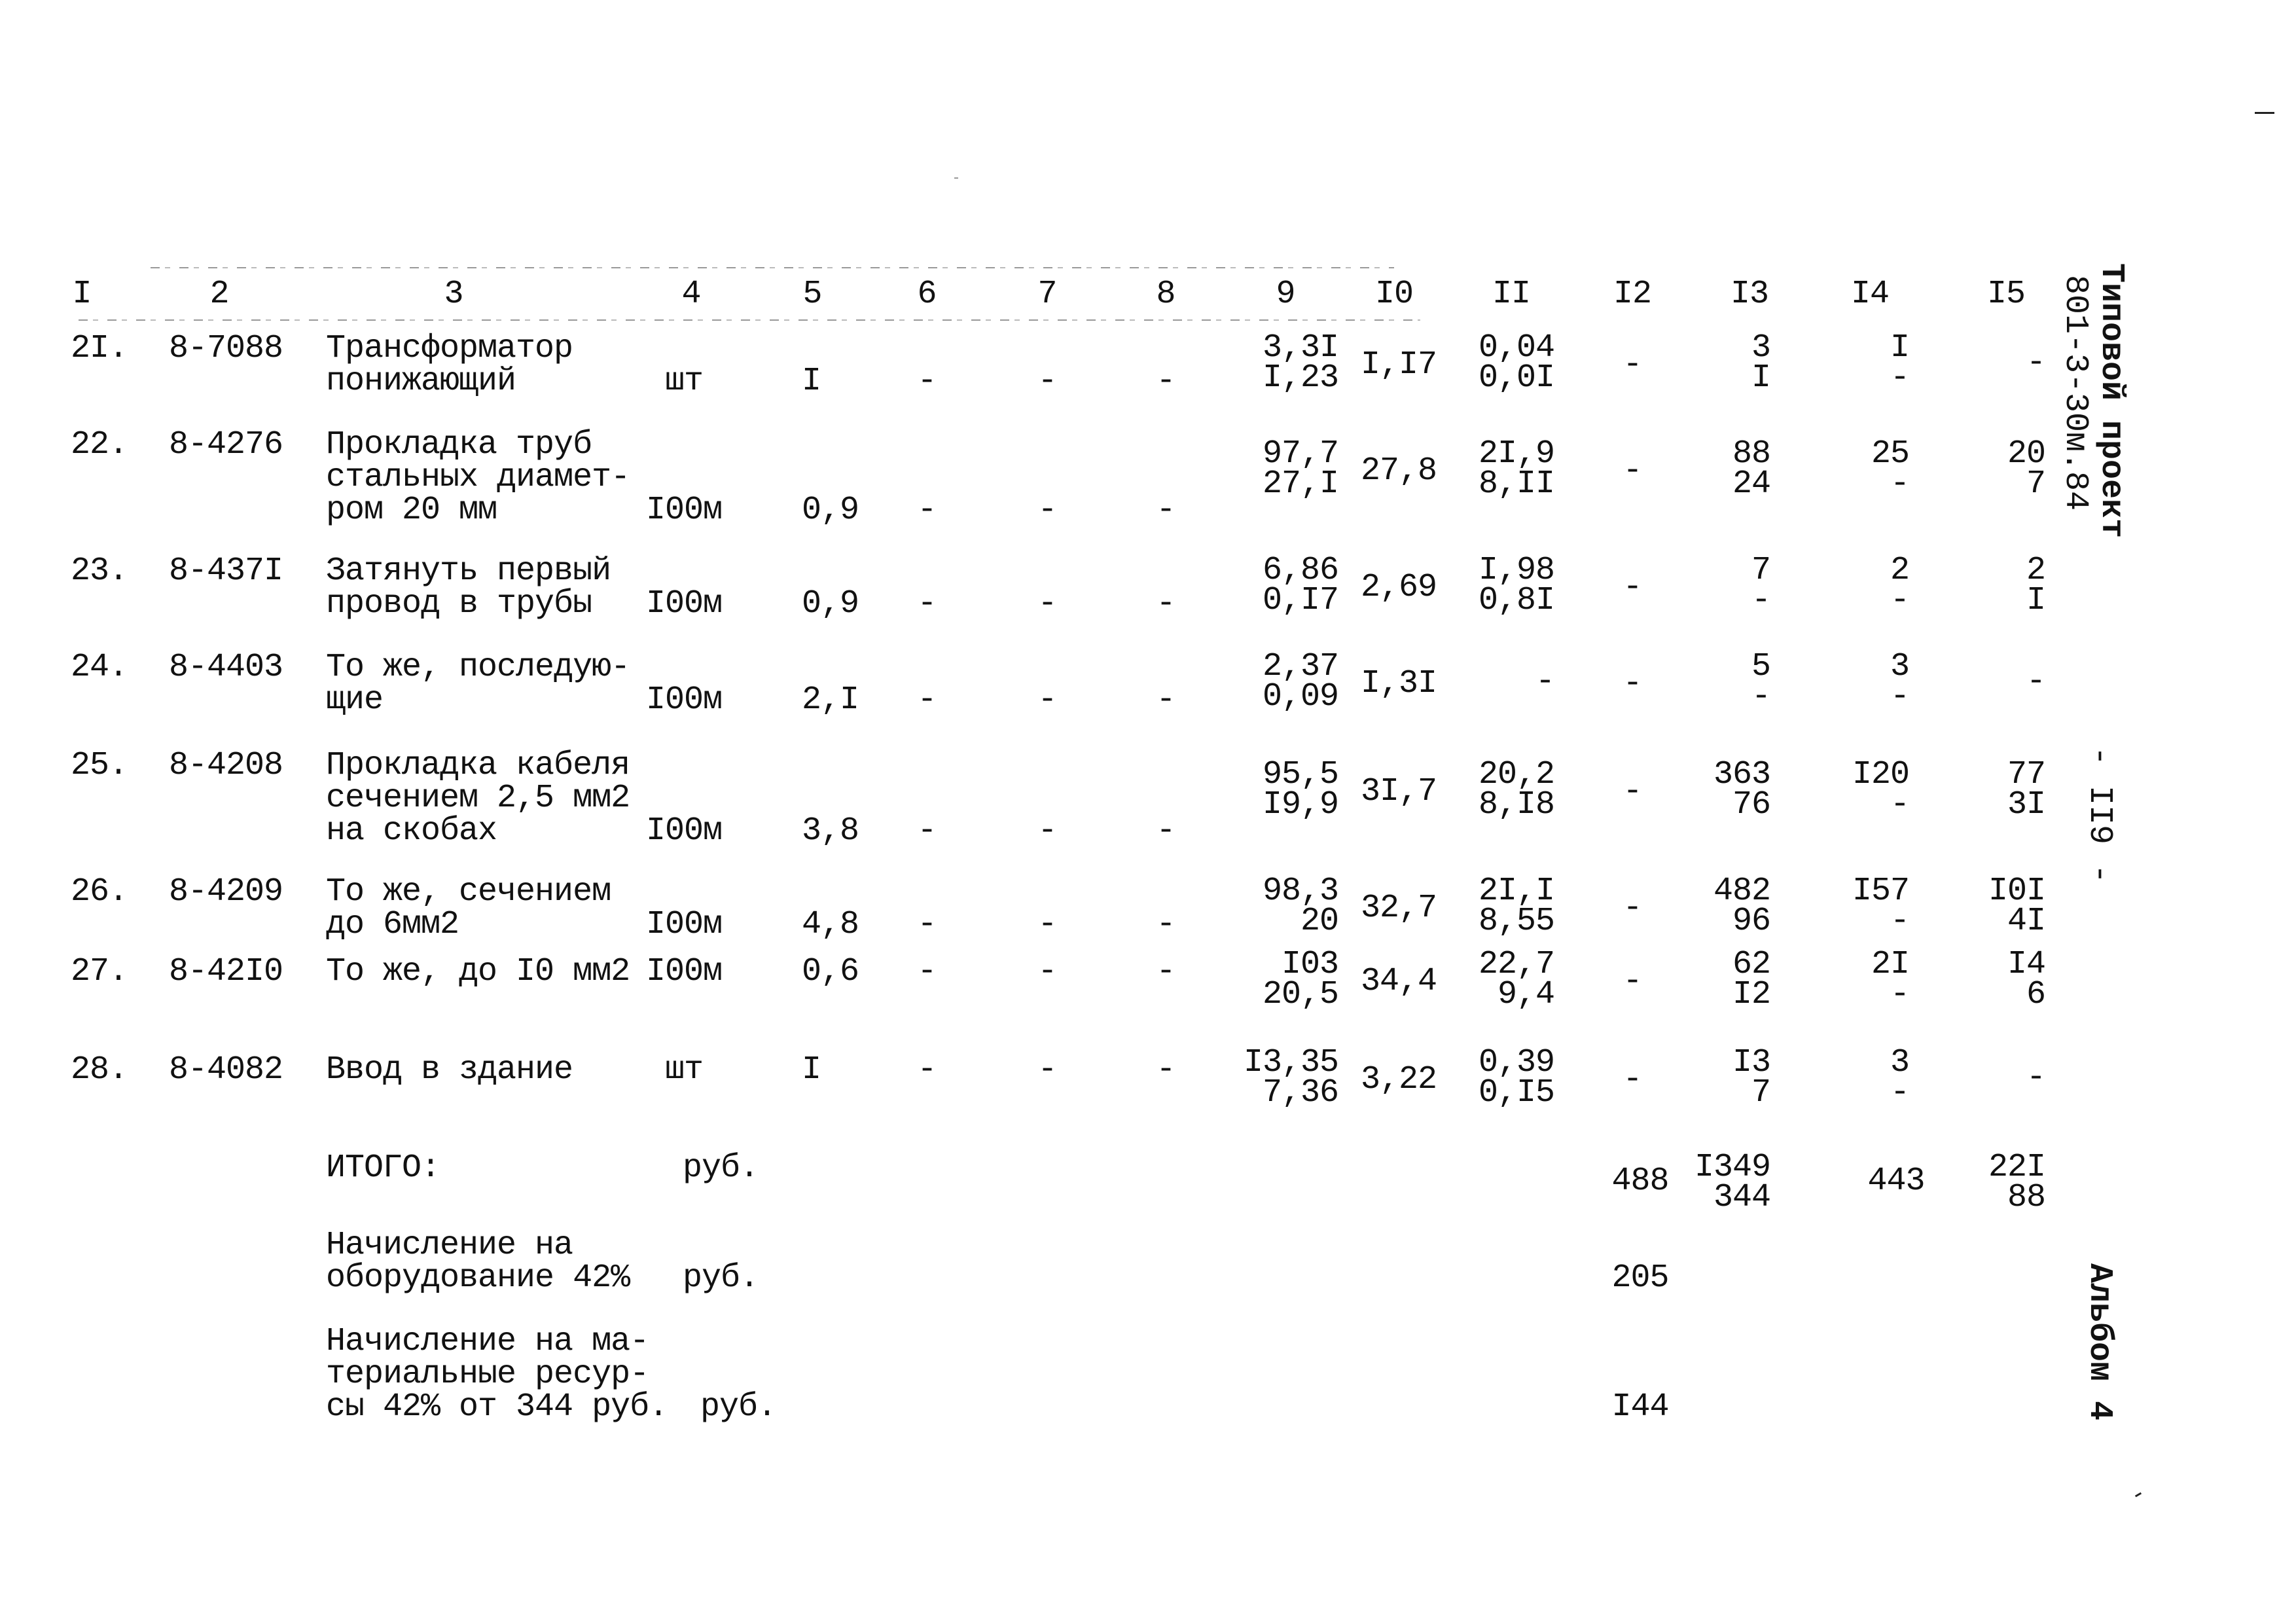 The width and height of the screenshot is (2296, 1624). I want to click on header-bottom-rule, so click(749, 320).